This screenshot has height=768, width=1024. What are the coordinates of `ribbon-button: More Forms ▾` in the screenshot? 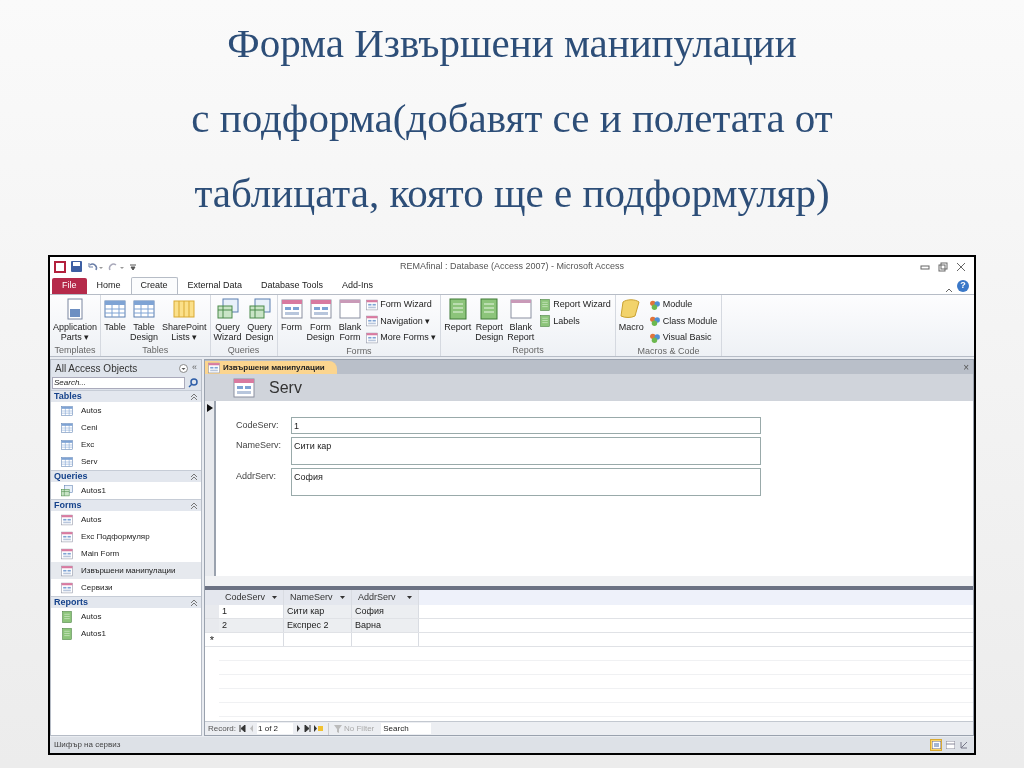 It's located at (402, 338).